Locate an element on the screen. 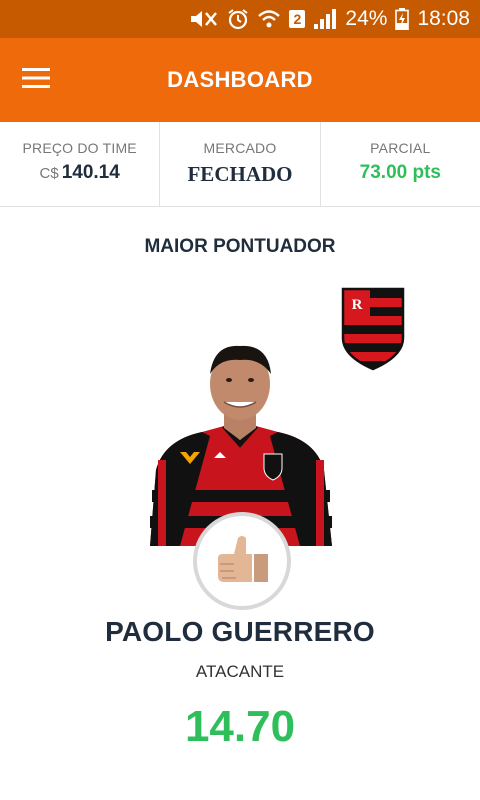 The image size is (480, 800). partial-label: PARCIAL is located at coordinates (400, 148).